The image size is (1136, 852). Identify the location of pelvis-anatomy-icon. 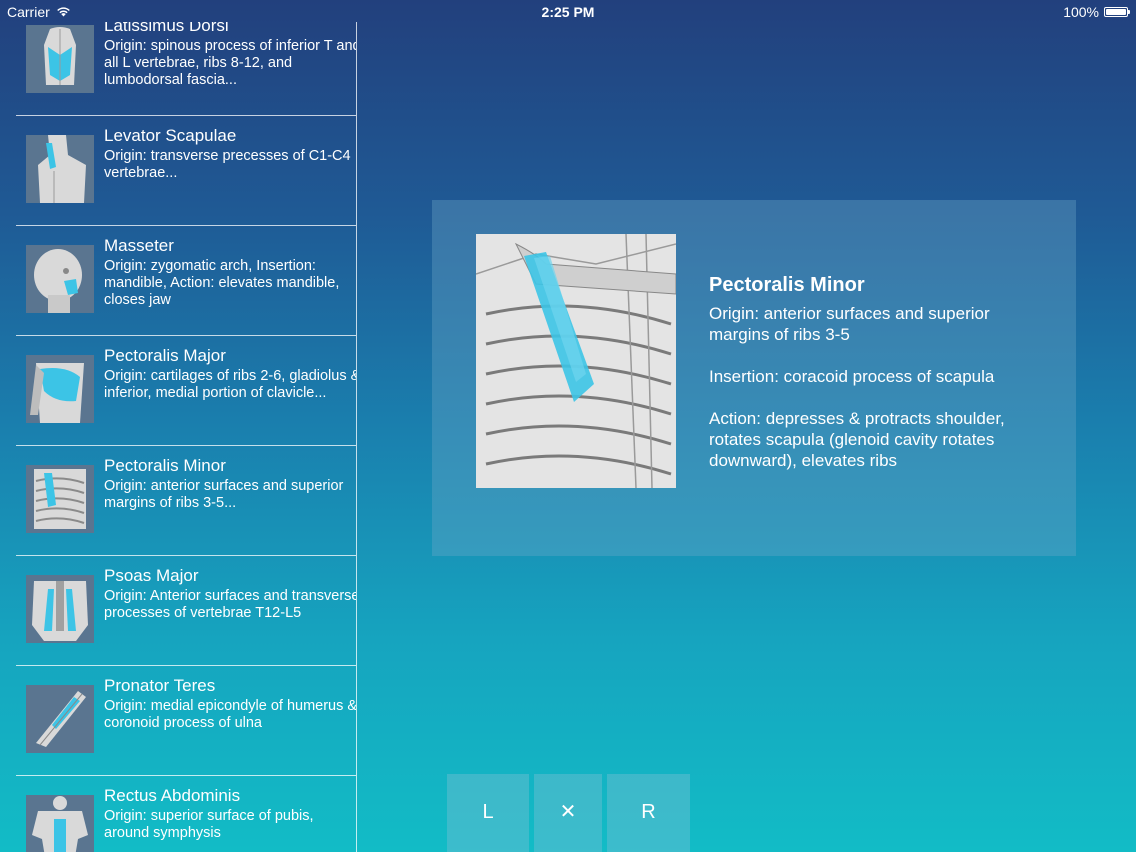
(60, 609).